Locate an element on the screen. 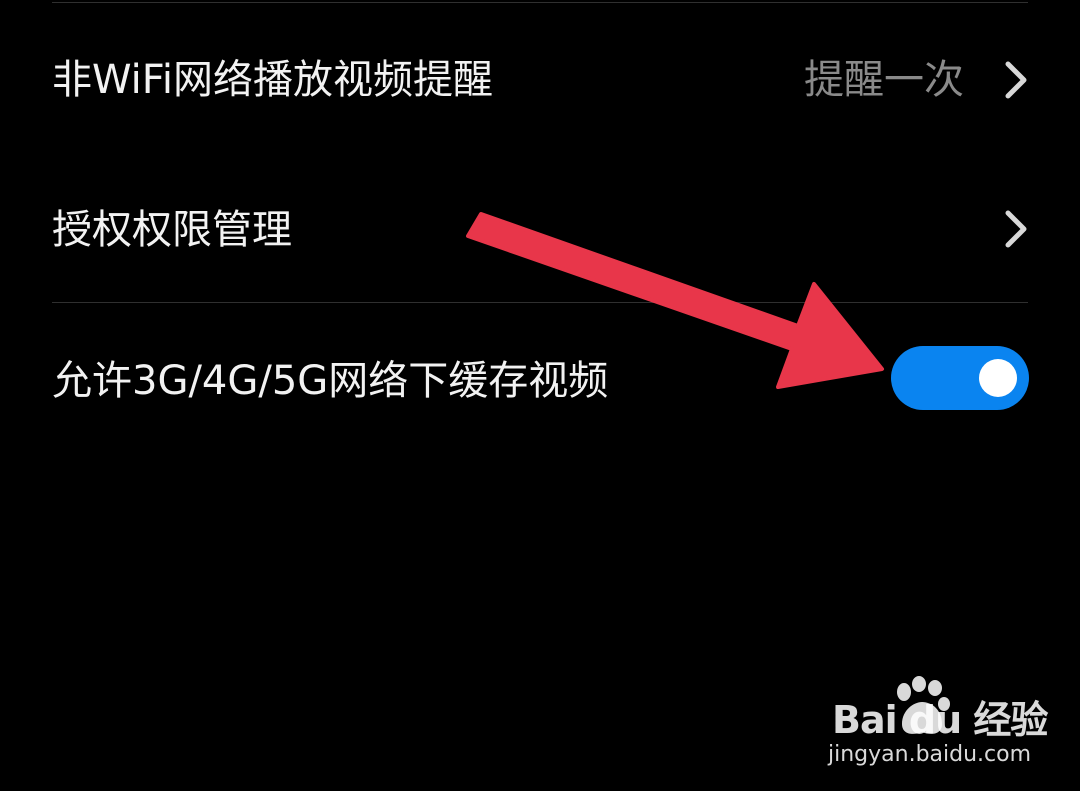 This screenshot has height=791, width=1080. watermark-url: jingyan.baidu.com is located at coordinates (930, 754).